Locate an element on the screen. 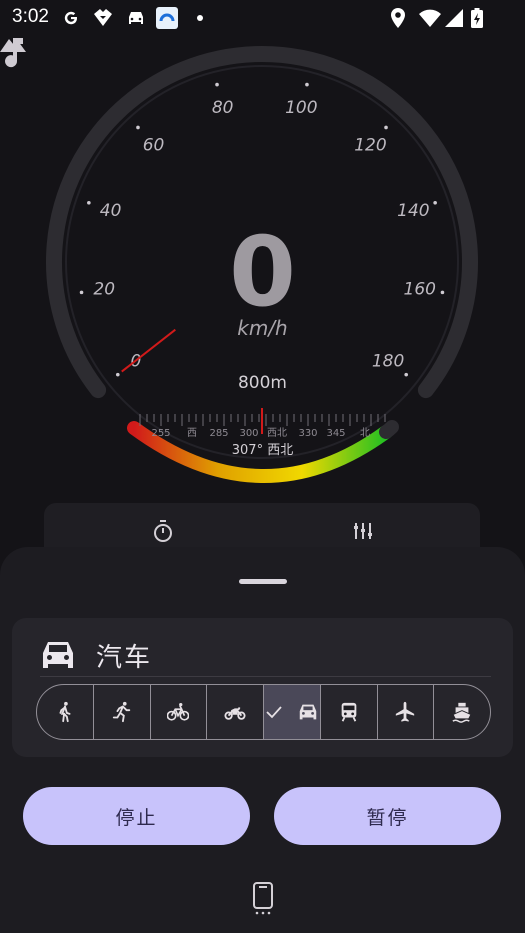 This screenshot has height=933, width=525. equalizer-icon is located at coordinates (363, 531).